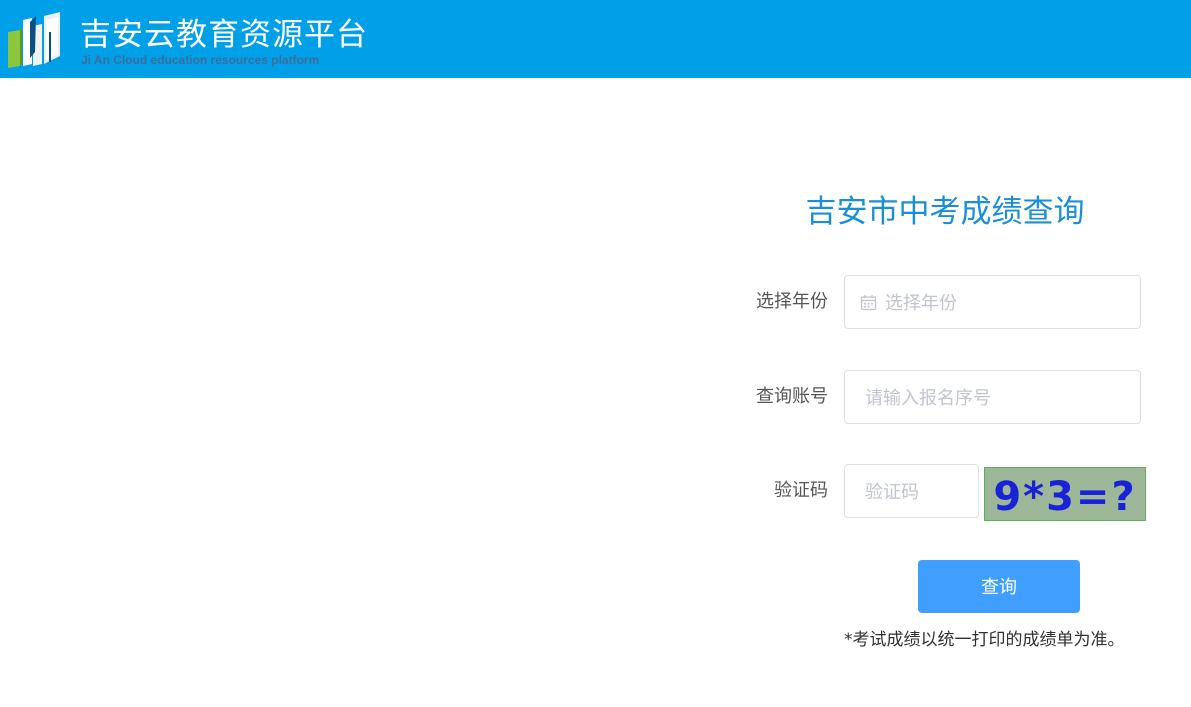 The image size is (1191, 707). I want to click on year-picker, so click(992, 302).